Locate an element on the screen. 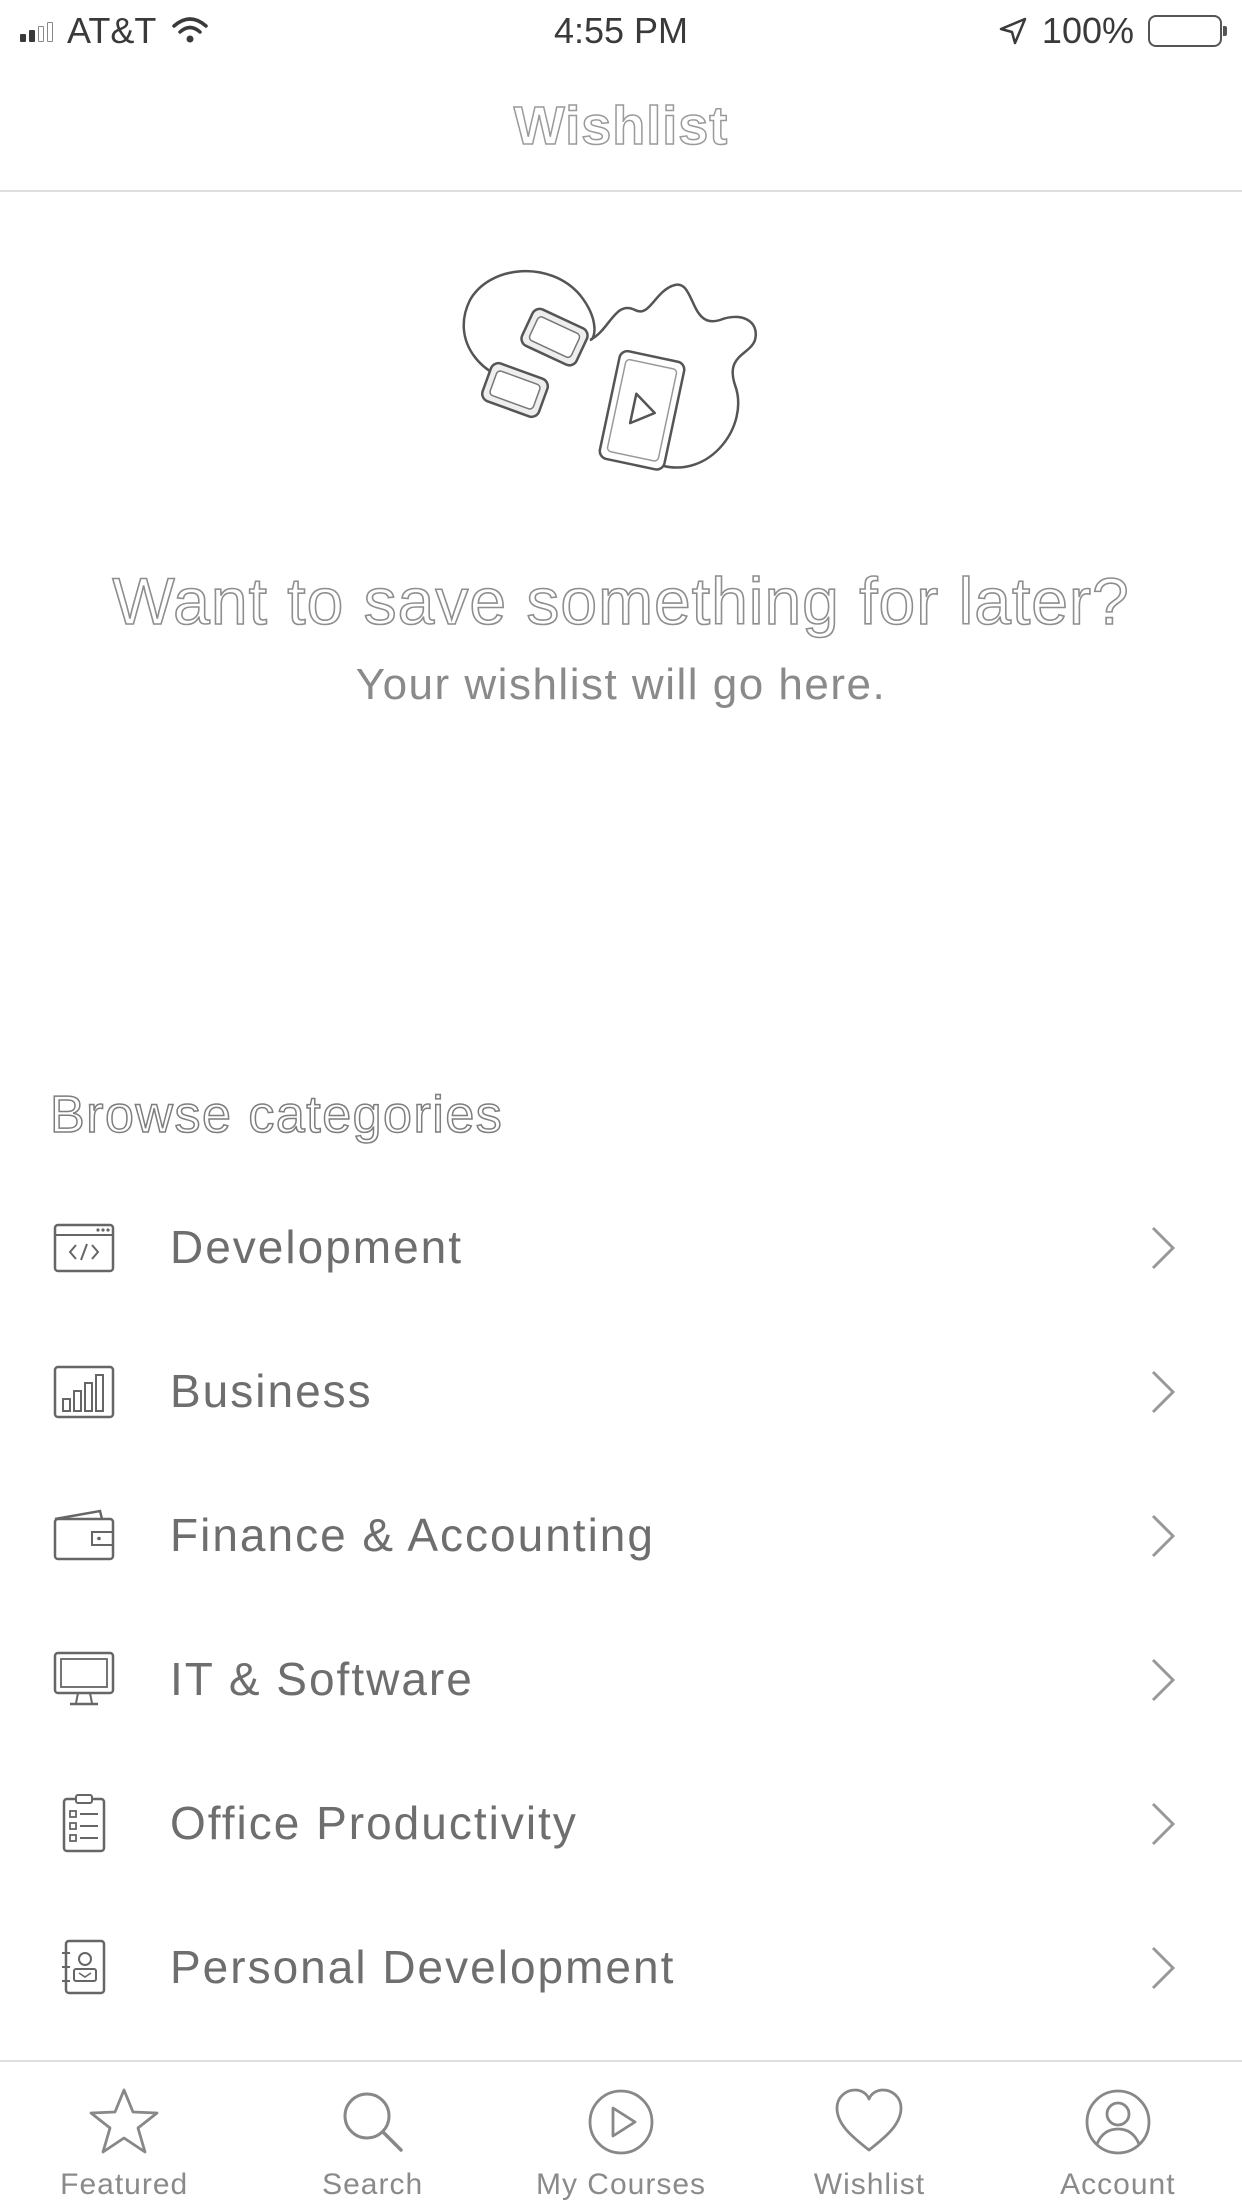  tab-account: Account is located at coordinates (1118, 2135).